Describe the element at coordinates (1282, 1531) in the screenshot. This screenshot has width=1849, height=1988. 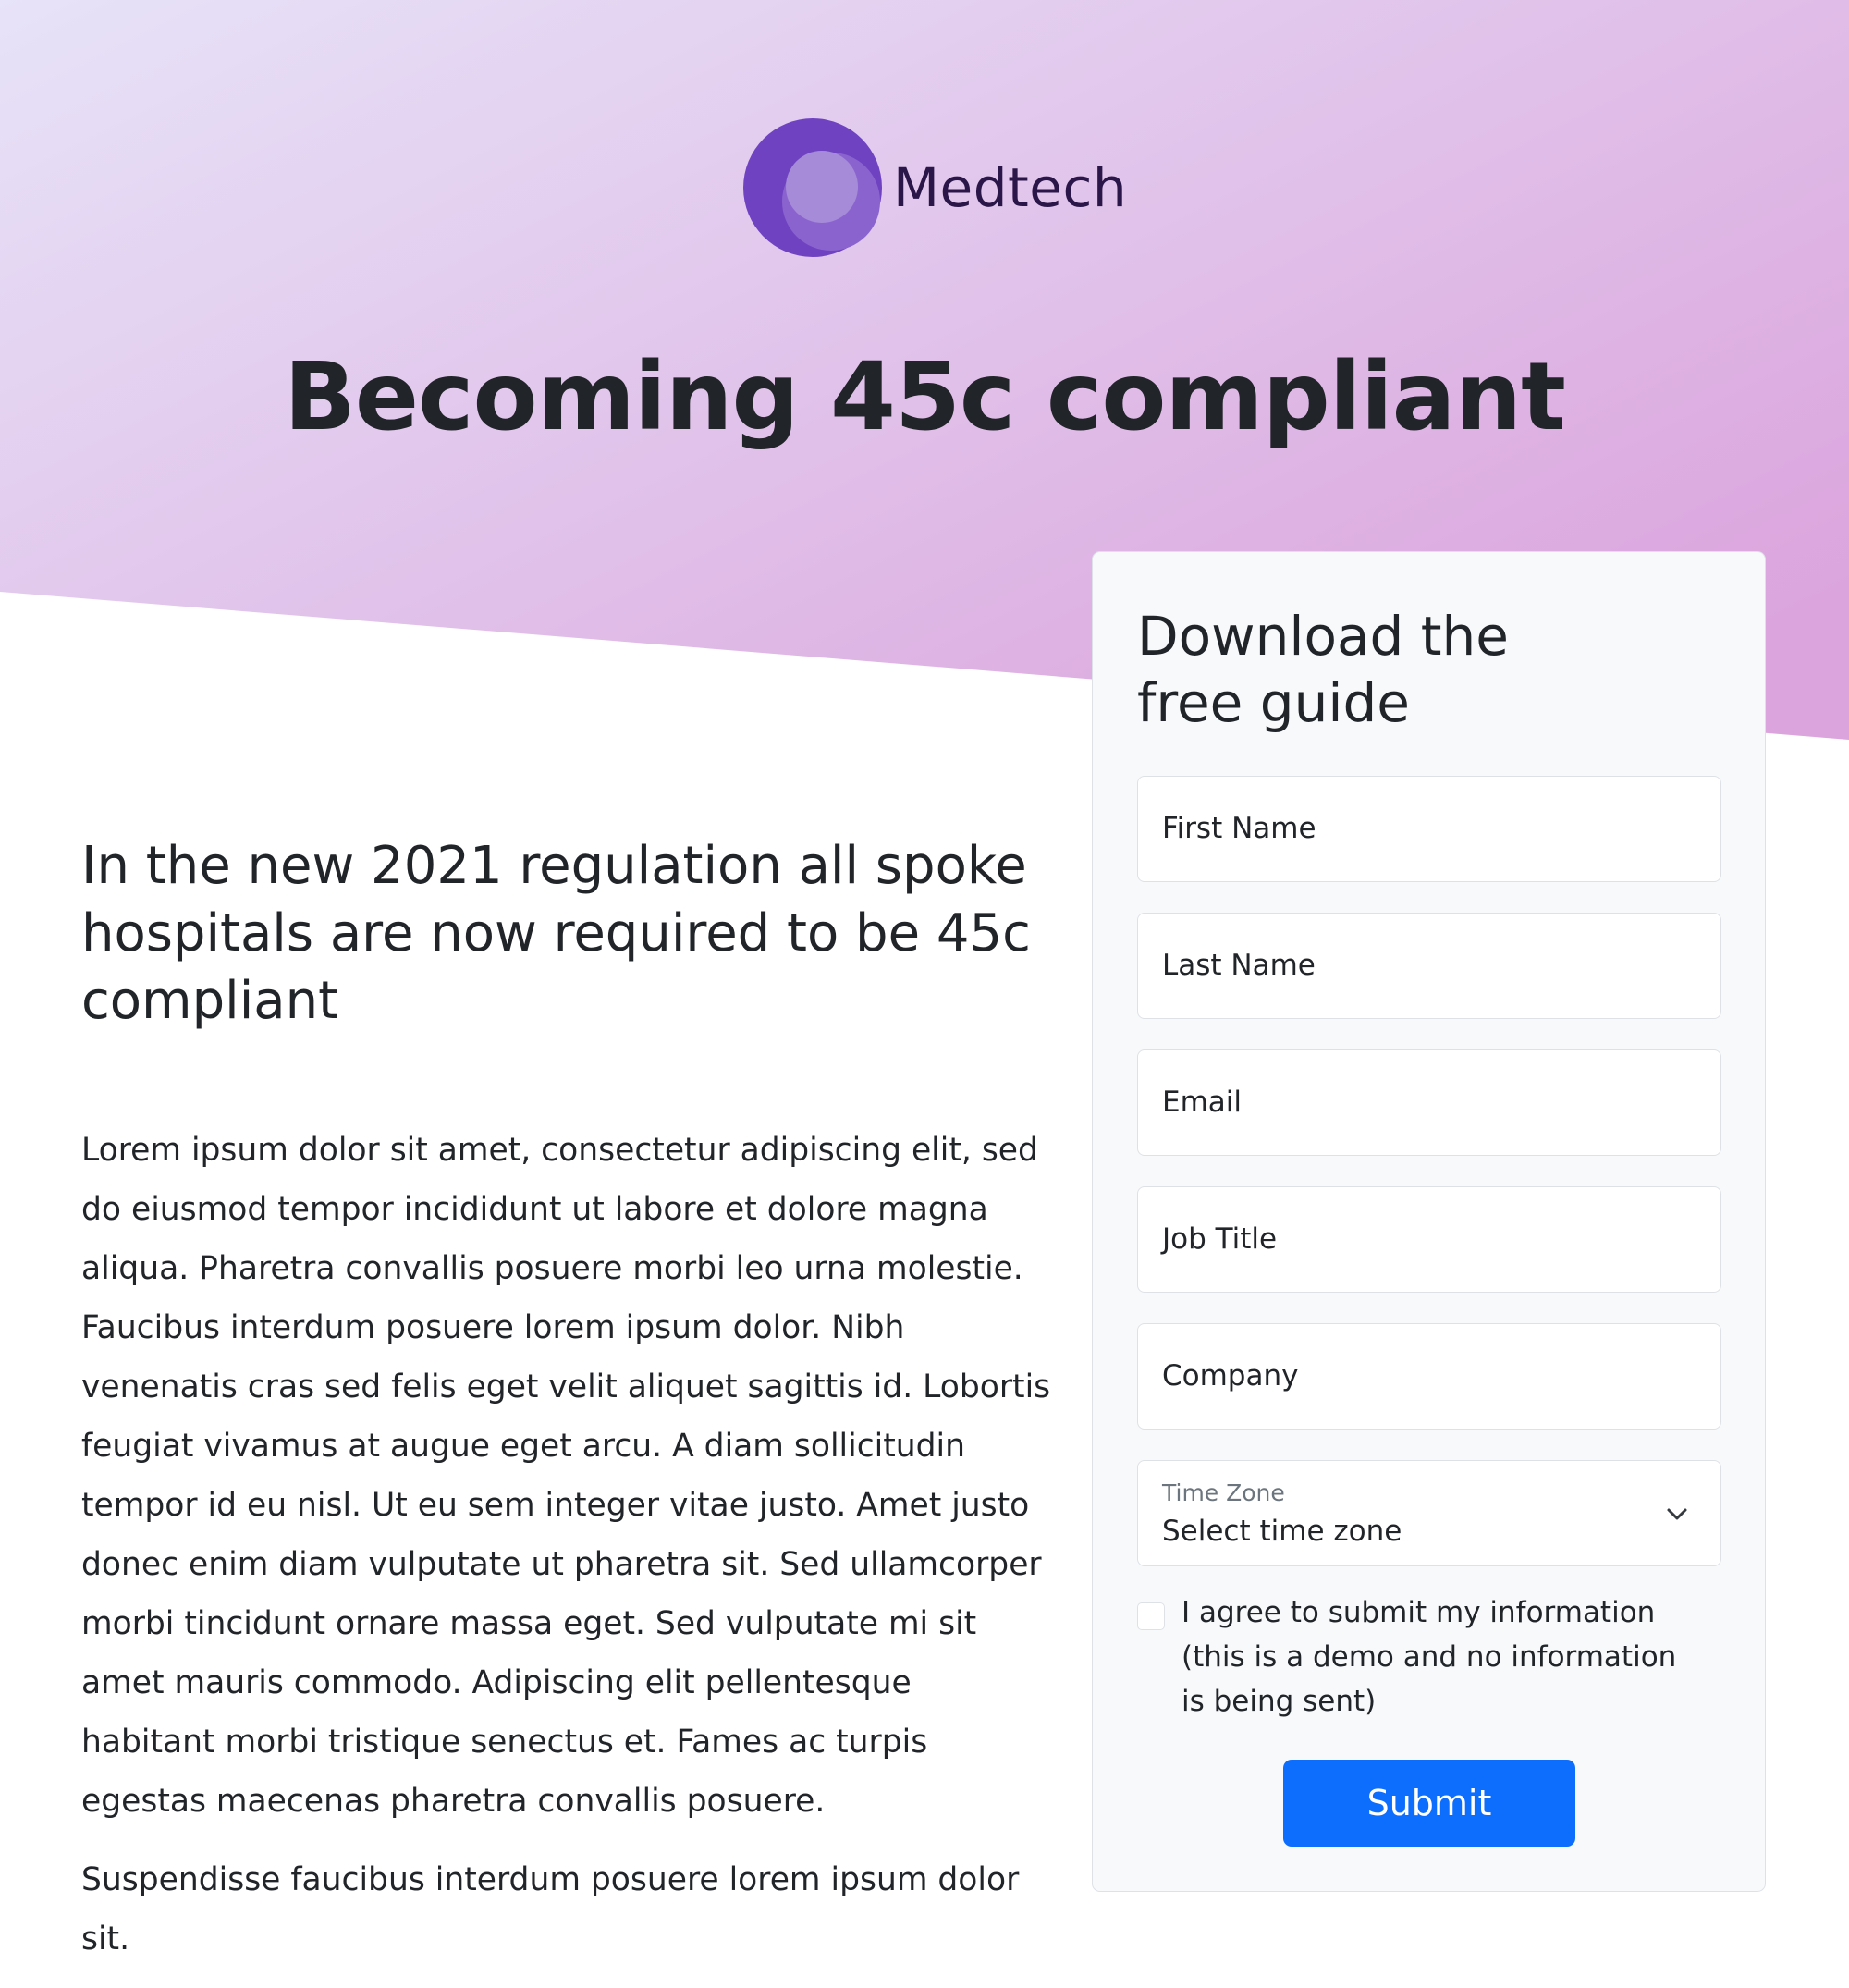
I see `time-zone-value: Select time zone` at that location.